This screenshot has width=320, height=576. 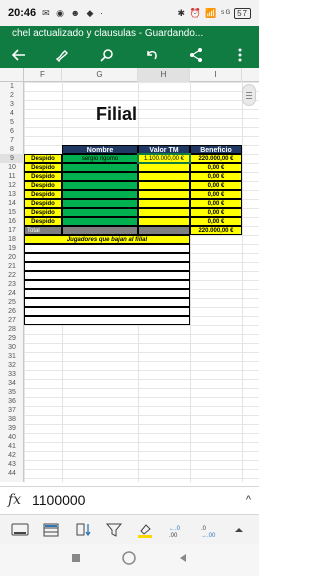 I want to click on row-header: 23, so click(x=12, y=284).